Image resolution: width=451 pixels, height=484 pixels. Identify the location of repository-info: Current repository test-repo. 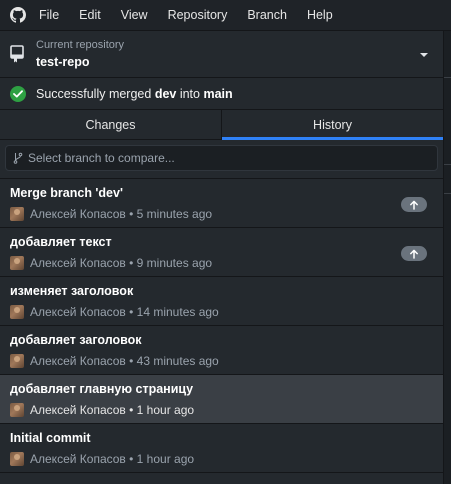
(227, 54).